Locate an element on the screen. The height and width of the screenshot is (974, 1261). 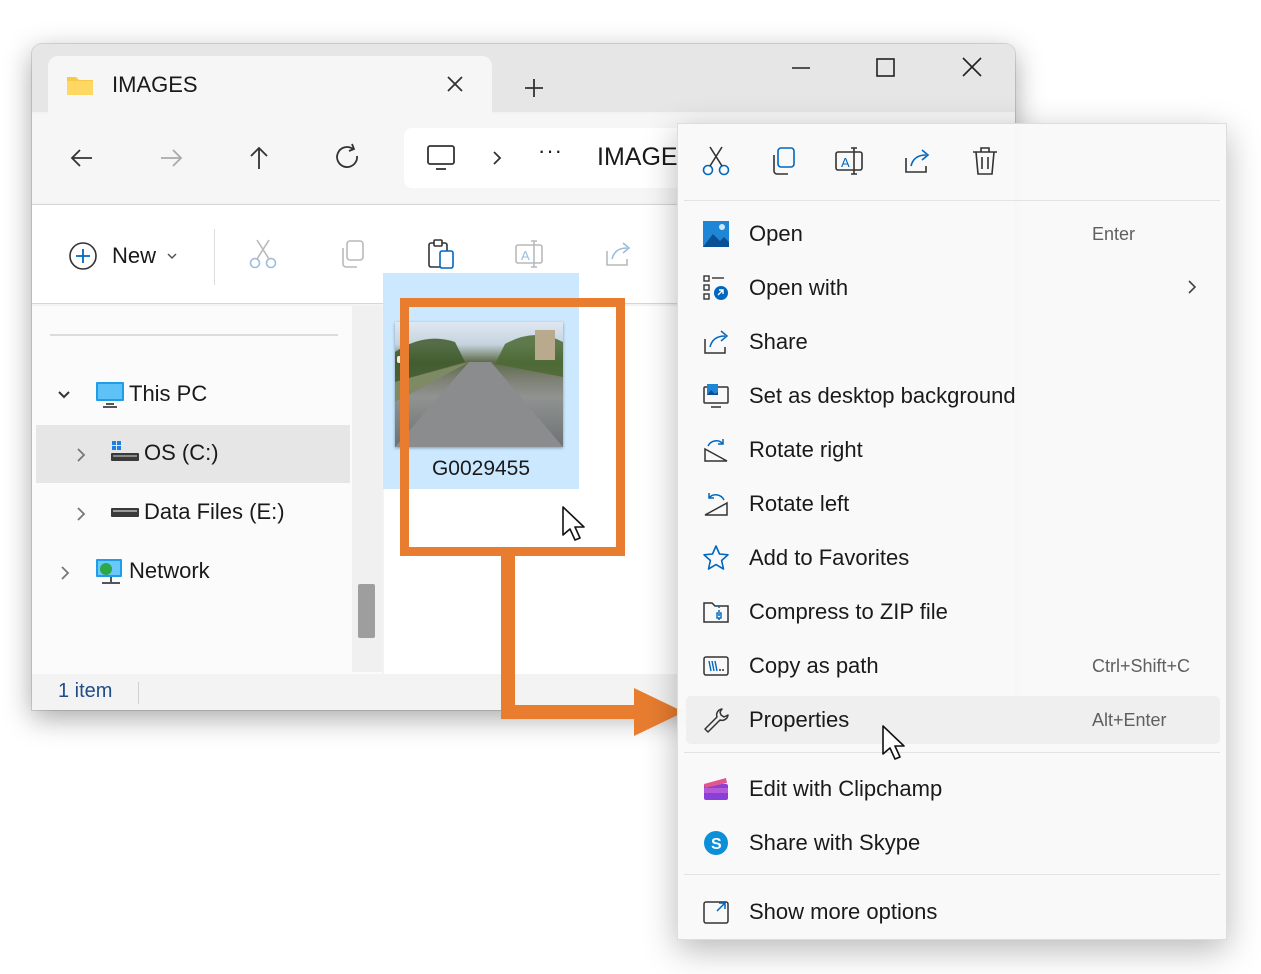
menu-item-label: Set as desktop background is located at coordinates (882, 395).